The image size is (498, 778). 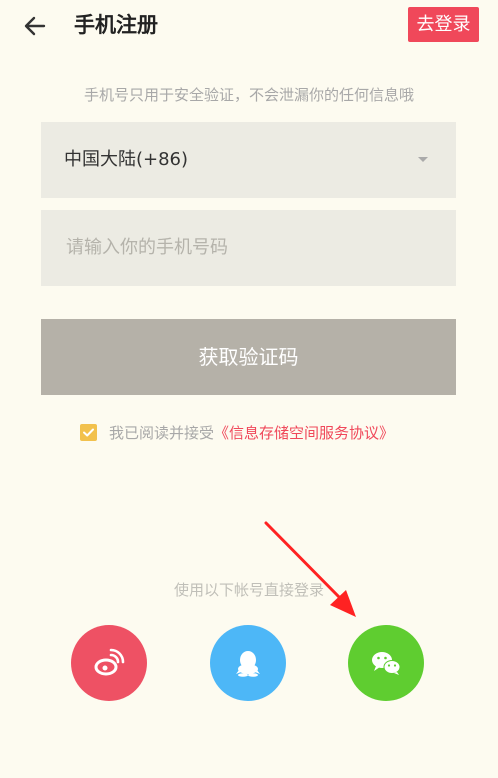 I want to click on phone-input, so click(x=246, y=247).